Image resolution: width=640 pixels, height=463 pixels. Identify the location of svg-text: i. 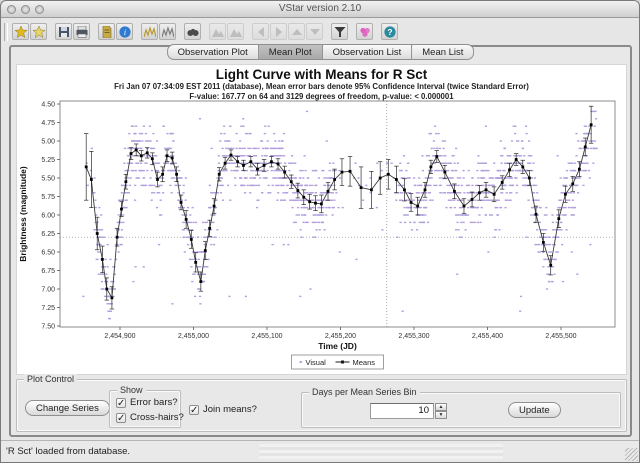
(124, 32).